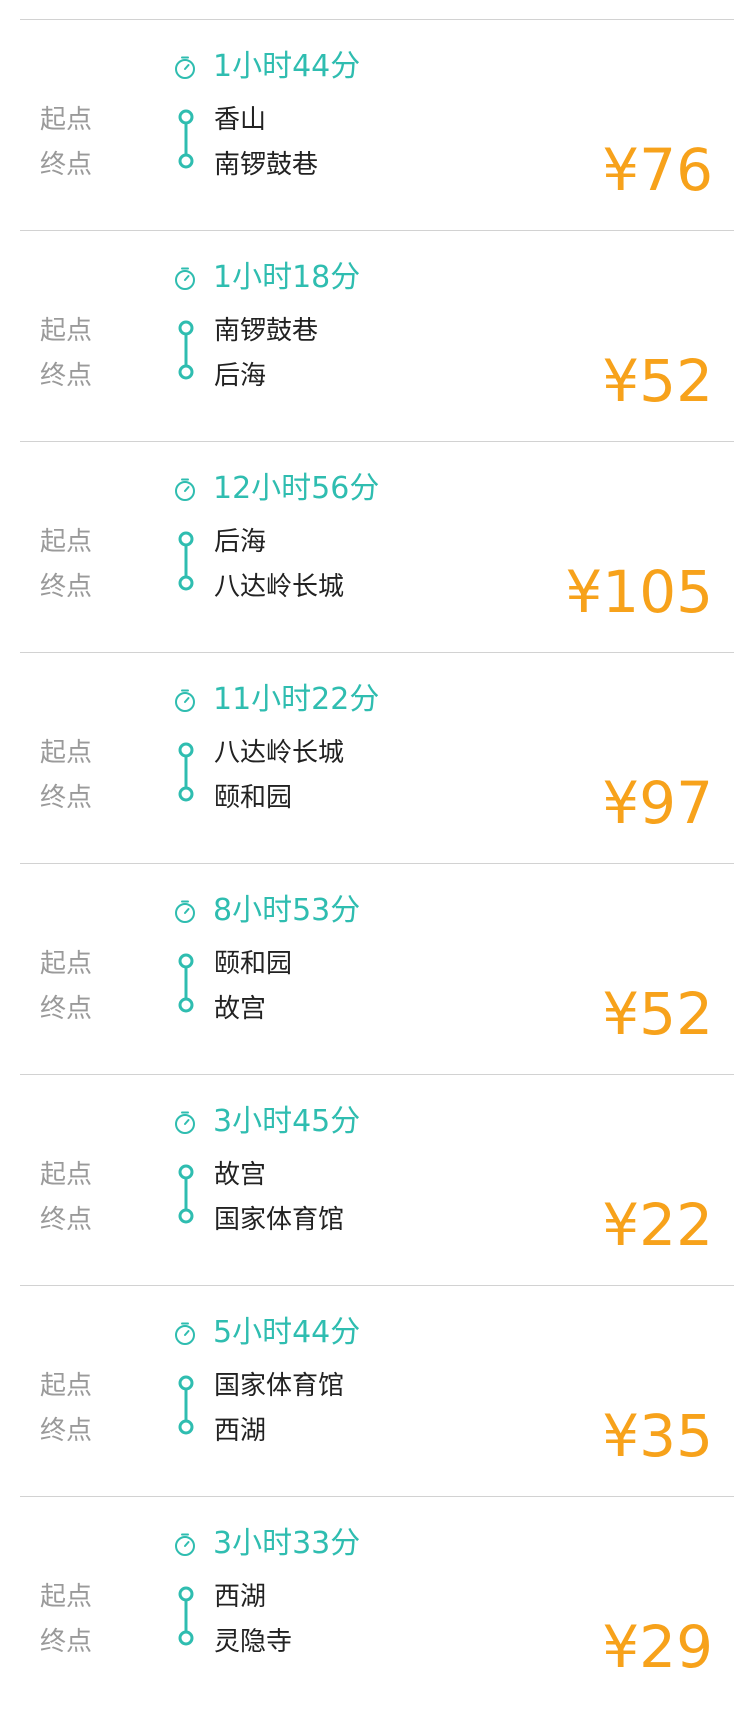  What do you see at coordinates (296, 699) in the screenshot?
I see `trip-duration: 11小时22分` at bounding box center [296, 699].